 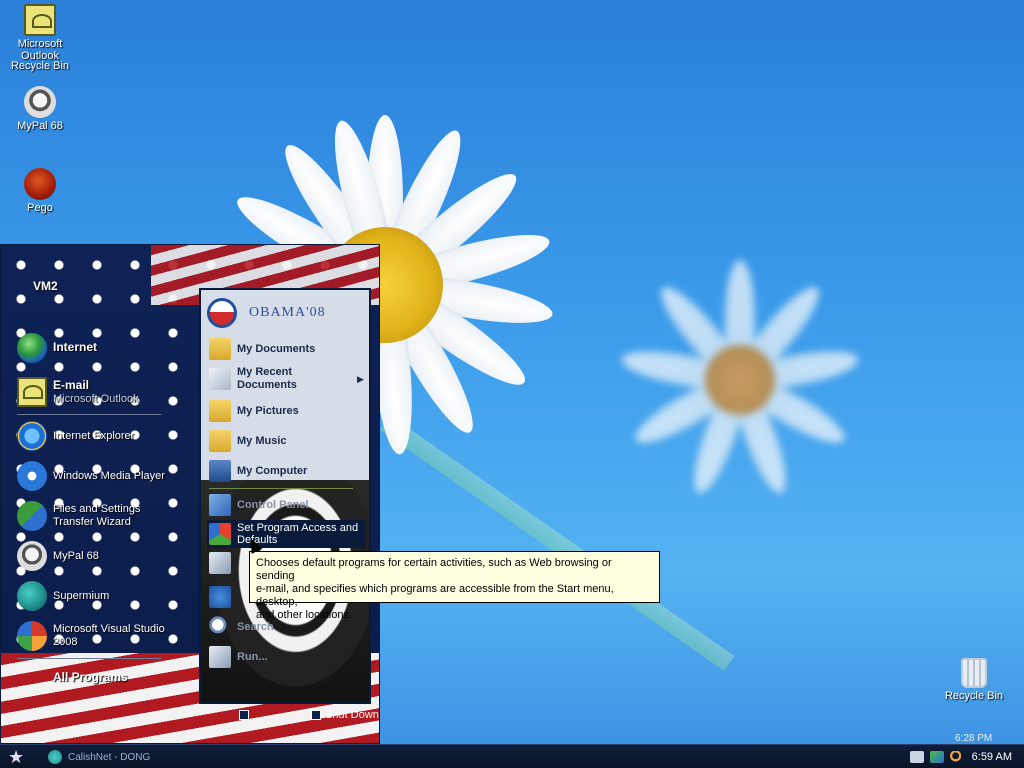 I want to click on help-support, so click(x=223, y=597).